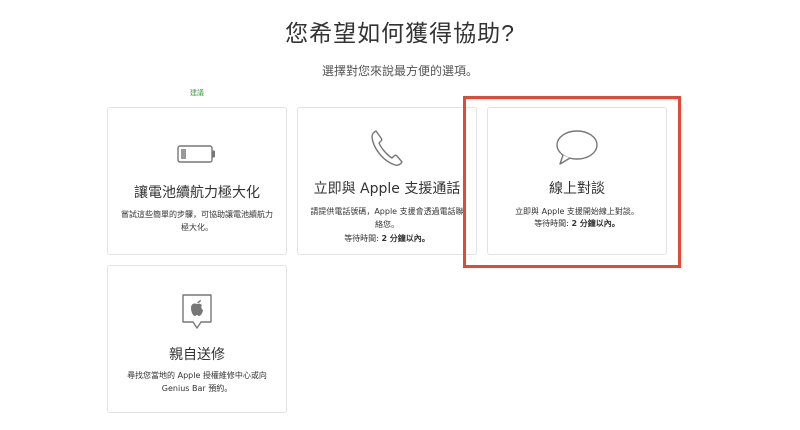  What do you see at coordinates (387, 218) in the screenshot?
I see `option-description: 請提供電話號碼，Apple 支援會透過電話聯絡您。` at bounding box center [387, 218].